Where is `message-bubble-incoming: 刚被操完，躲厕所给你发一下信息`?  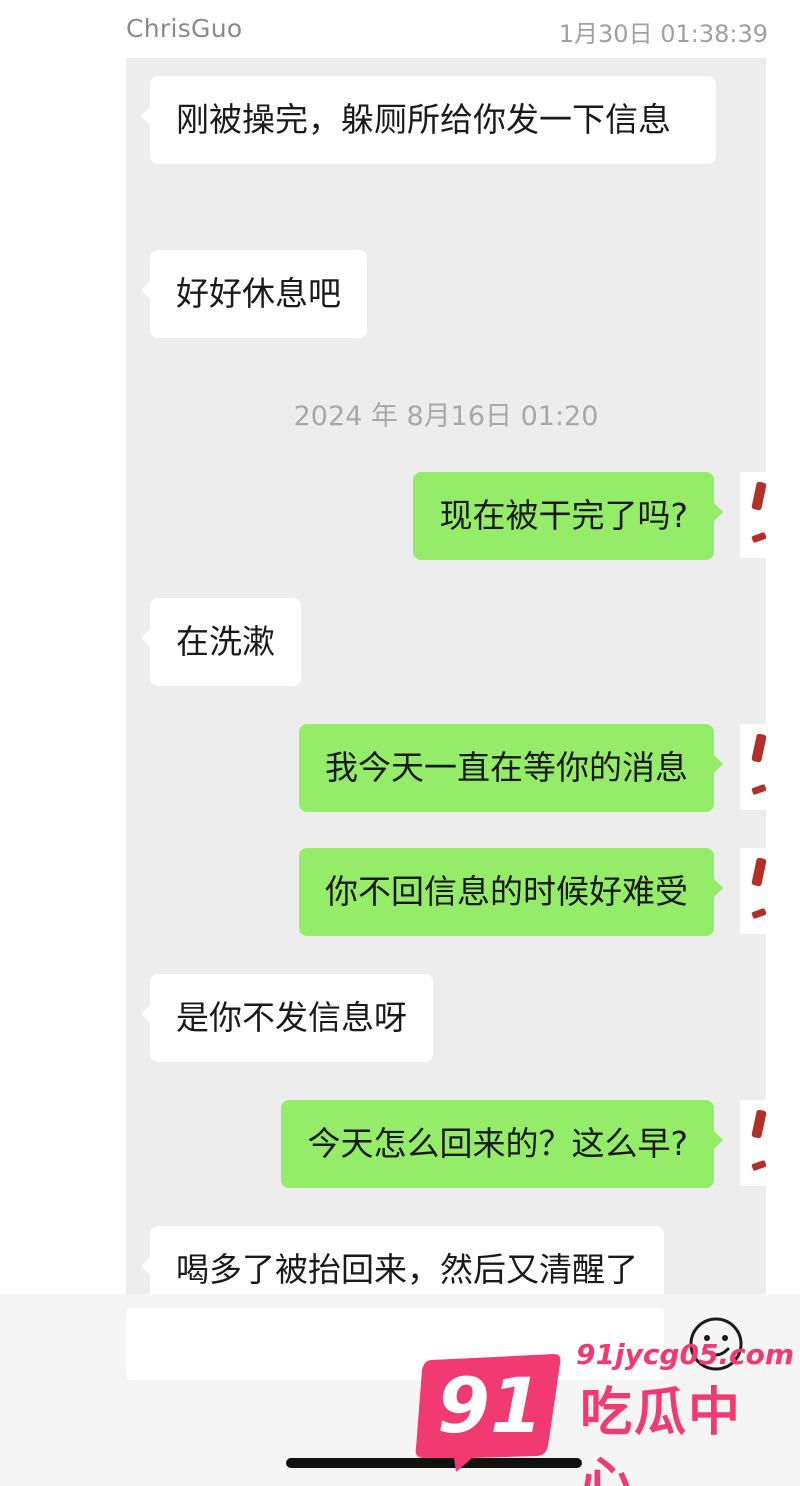
message-bubble-incoming: 刚被操完，躲厕所给你发一下信息 is located at coordinates (428, 120).